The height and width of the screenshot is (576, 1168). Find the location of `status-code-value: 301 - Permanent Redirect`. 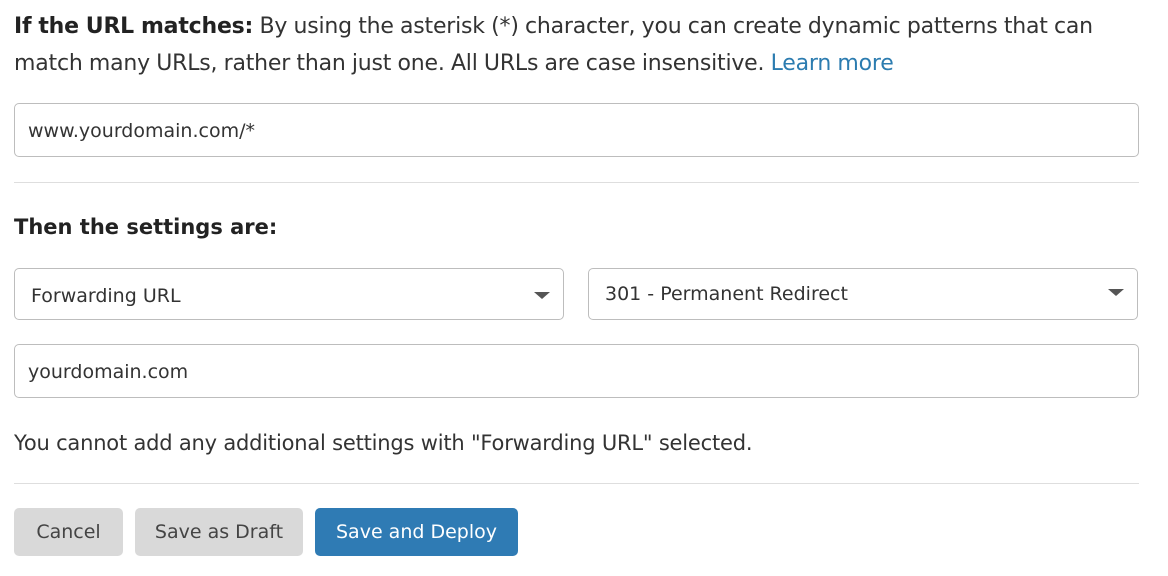

status-code-value: 301 - Permanent Redirect is located at coordinates (726, 294).